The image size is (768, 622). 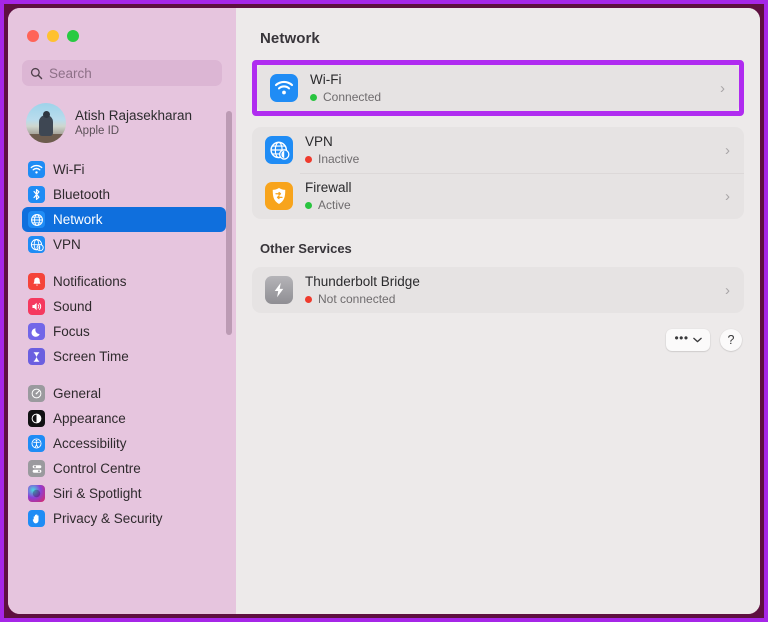 What do you see at coordinates (90, 443) in the screenshot?
I see `sidebar-item-label: Accessibility` at bounding box center [90, 443].